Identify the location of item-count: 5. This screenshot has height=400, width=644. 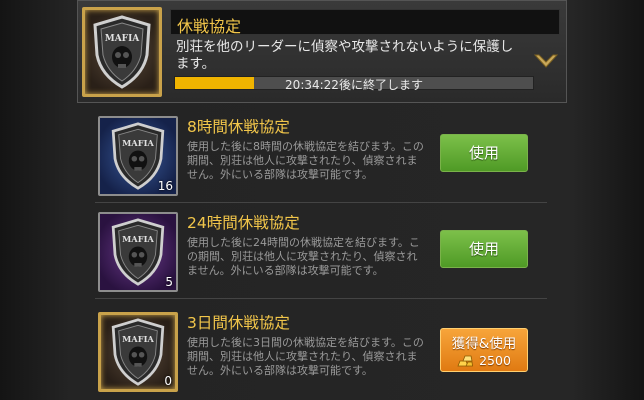
(169, 282).